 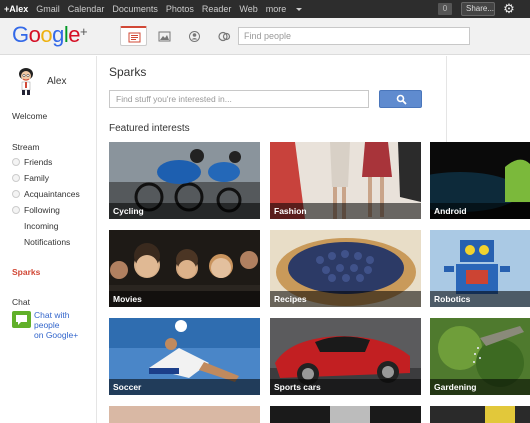 I want to click on interest-tile-fashion: Fashion, so click(x=345, y=180).